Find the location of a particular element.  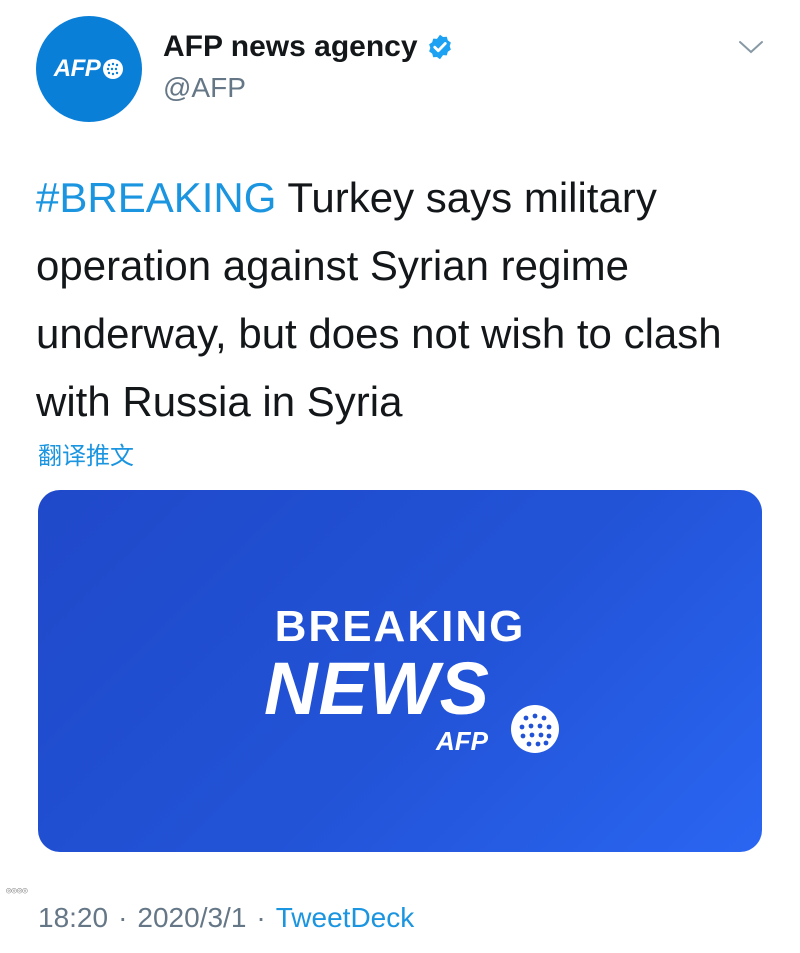

chevron-down-icon is located at coordinates (751, 47).